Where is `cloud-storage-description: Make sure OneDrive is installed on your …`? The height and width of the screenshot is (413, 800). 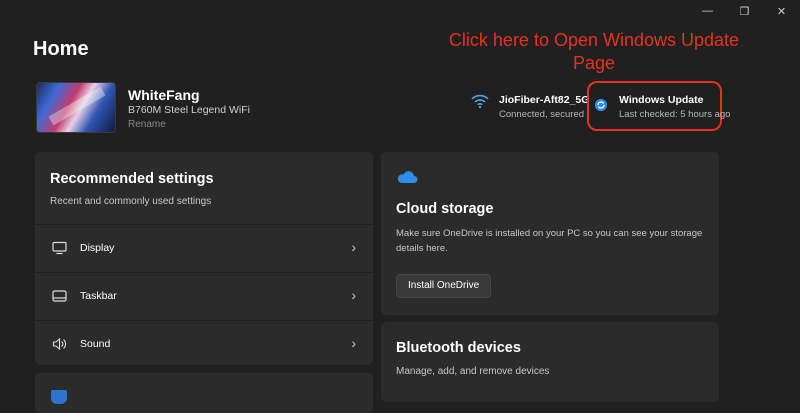 cloud-storage-description: Make sure OneDrive is installed on your … is located at coordinates (549, 241).